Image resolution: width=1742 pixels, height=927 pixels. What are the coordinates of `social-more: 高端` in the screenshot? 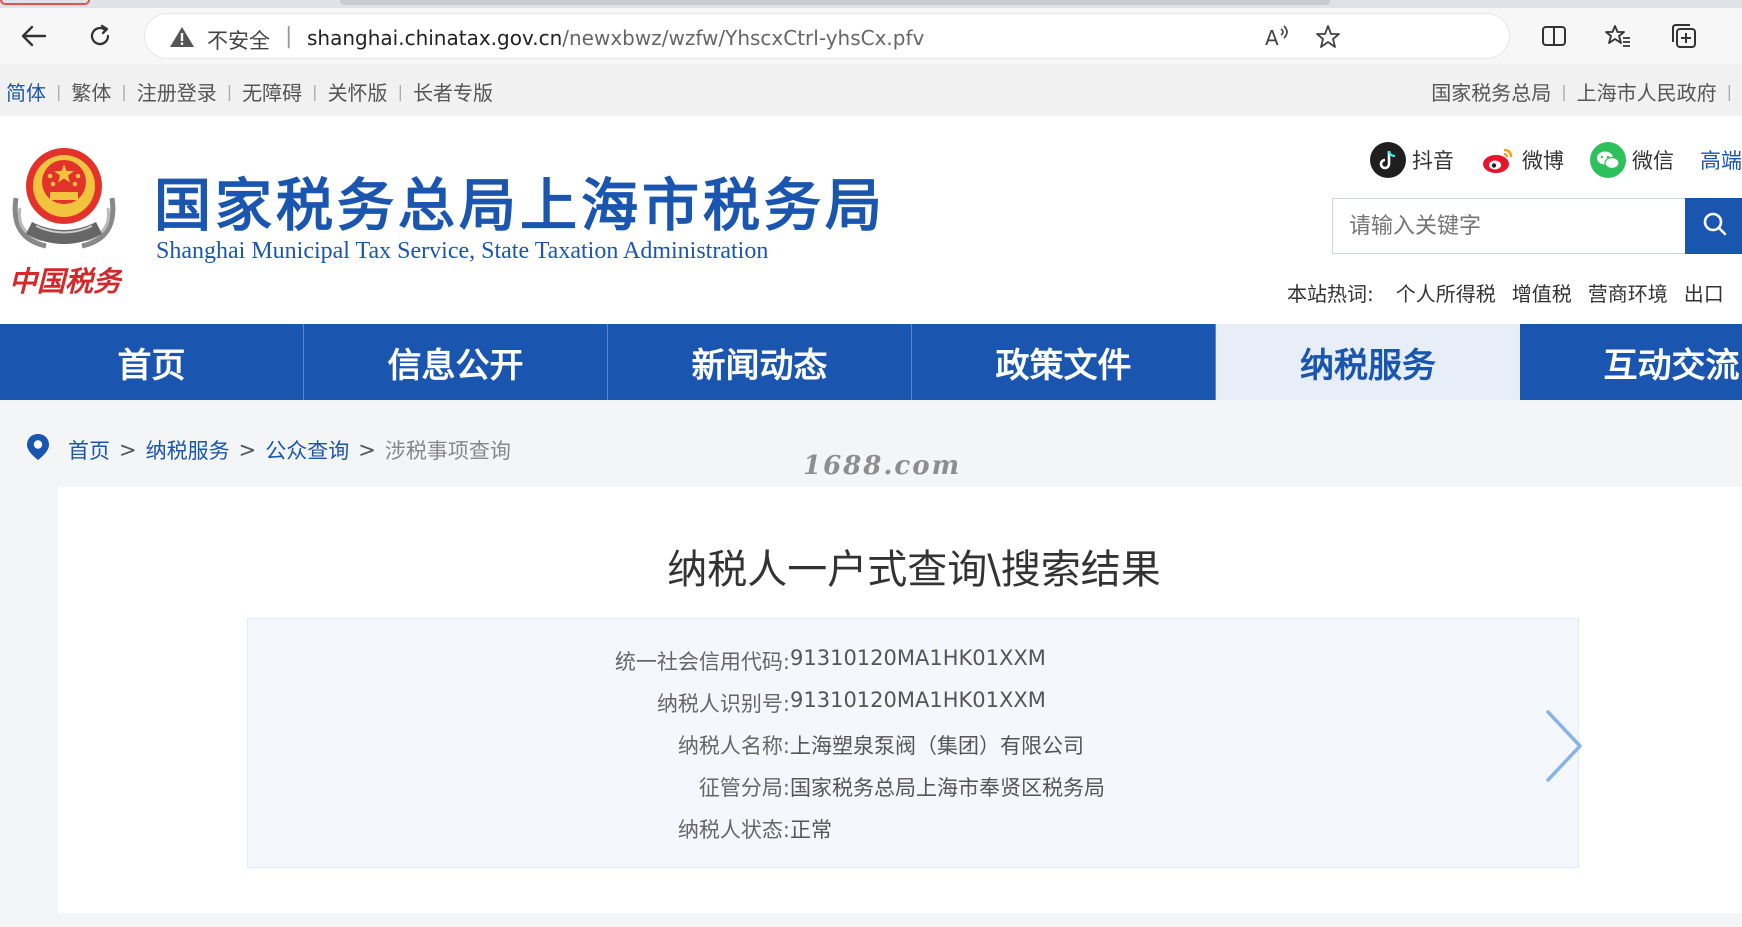 It's located at (1721, 160).